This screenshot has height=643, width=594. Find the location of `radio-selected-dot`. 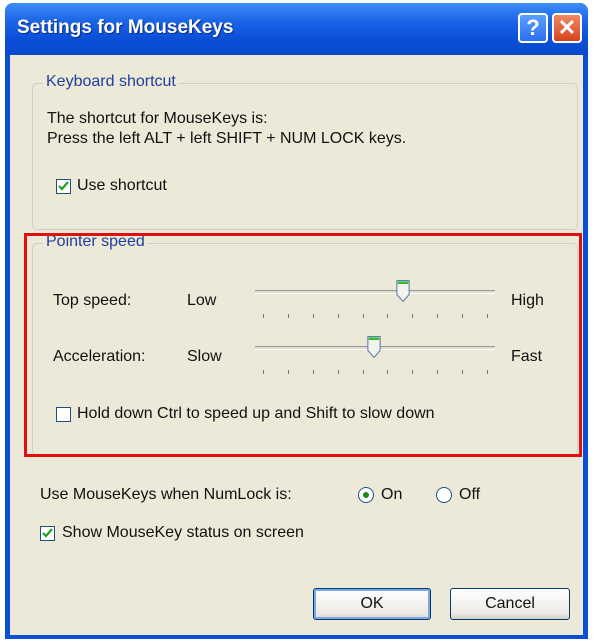

radio-selected-dot is located at coordinates (366, 495).